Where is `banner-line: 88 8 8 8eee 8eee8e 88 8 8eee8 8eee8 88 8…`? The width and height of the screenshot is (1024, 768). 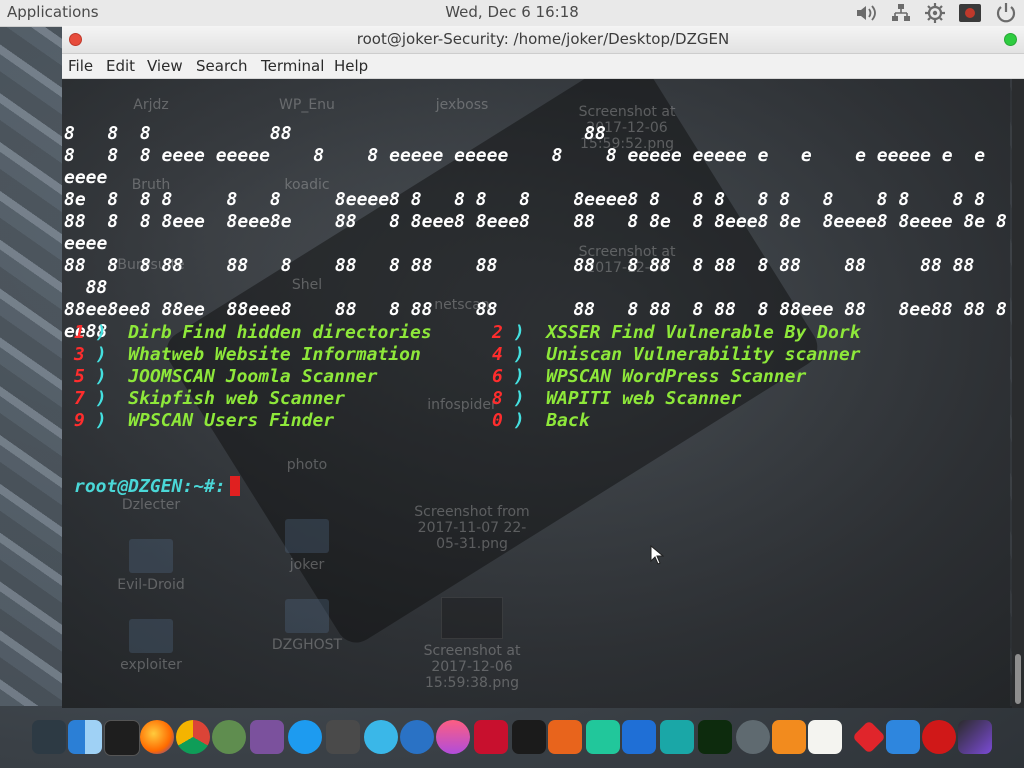 banner-line: 88 8 8 8eee 8eee8e 88 8 8eee8 8eee8 88 8… is located at coordinates (535, 221).